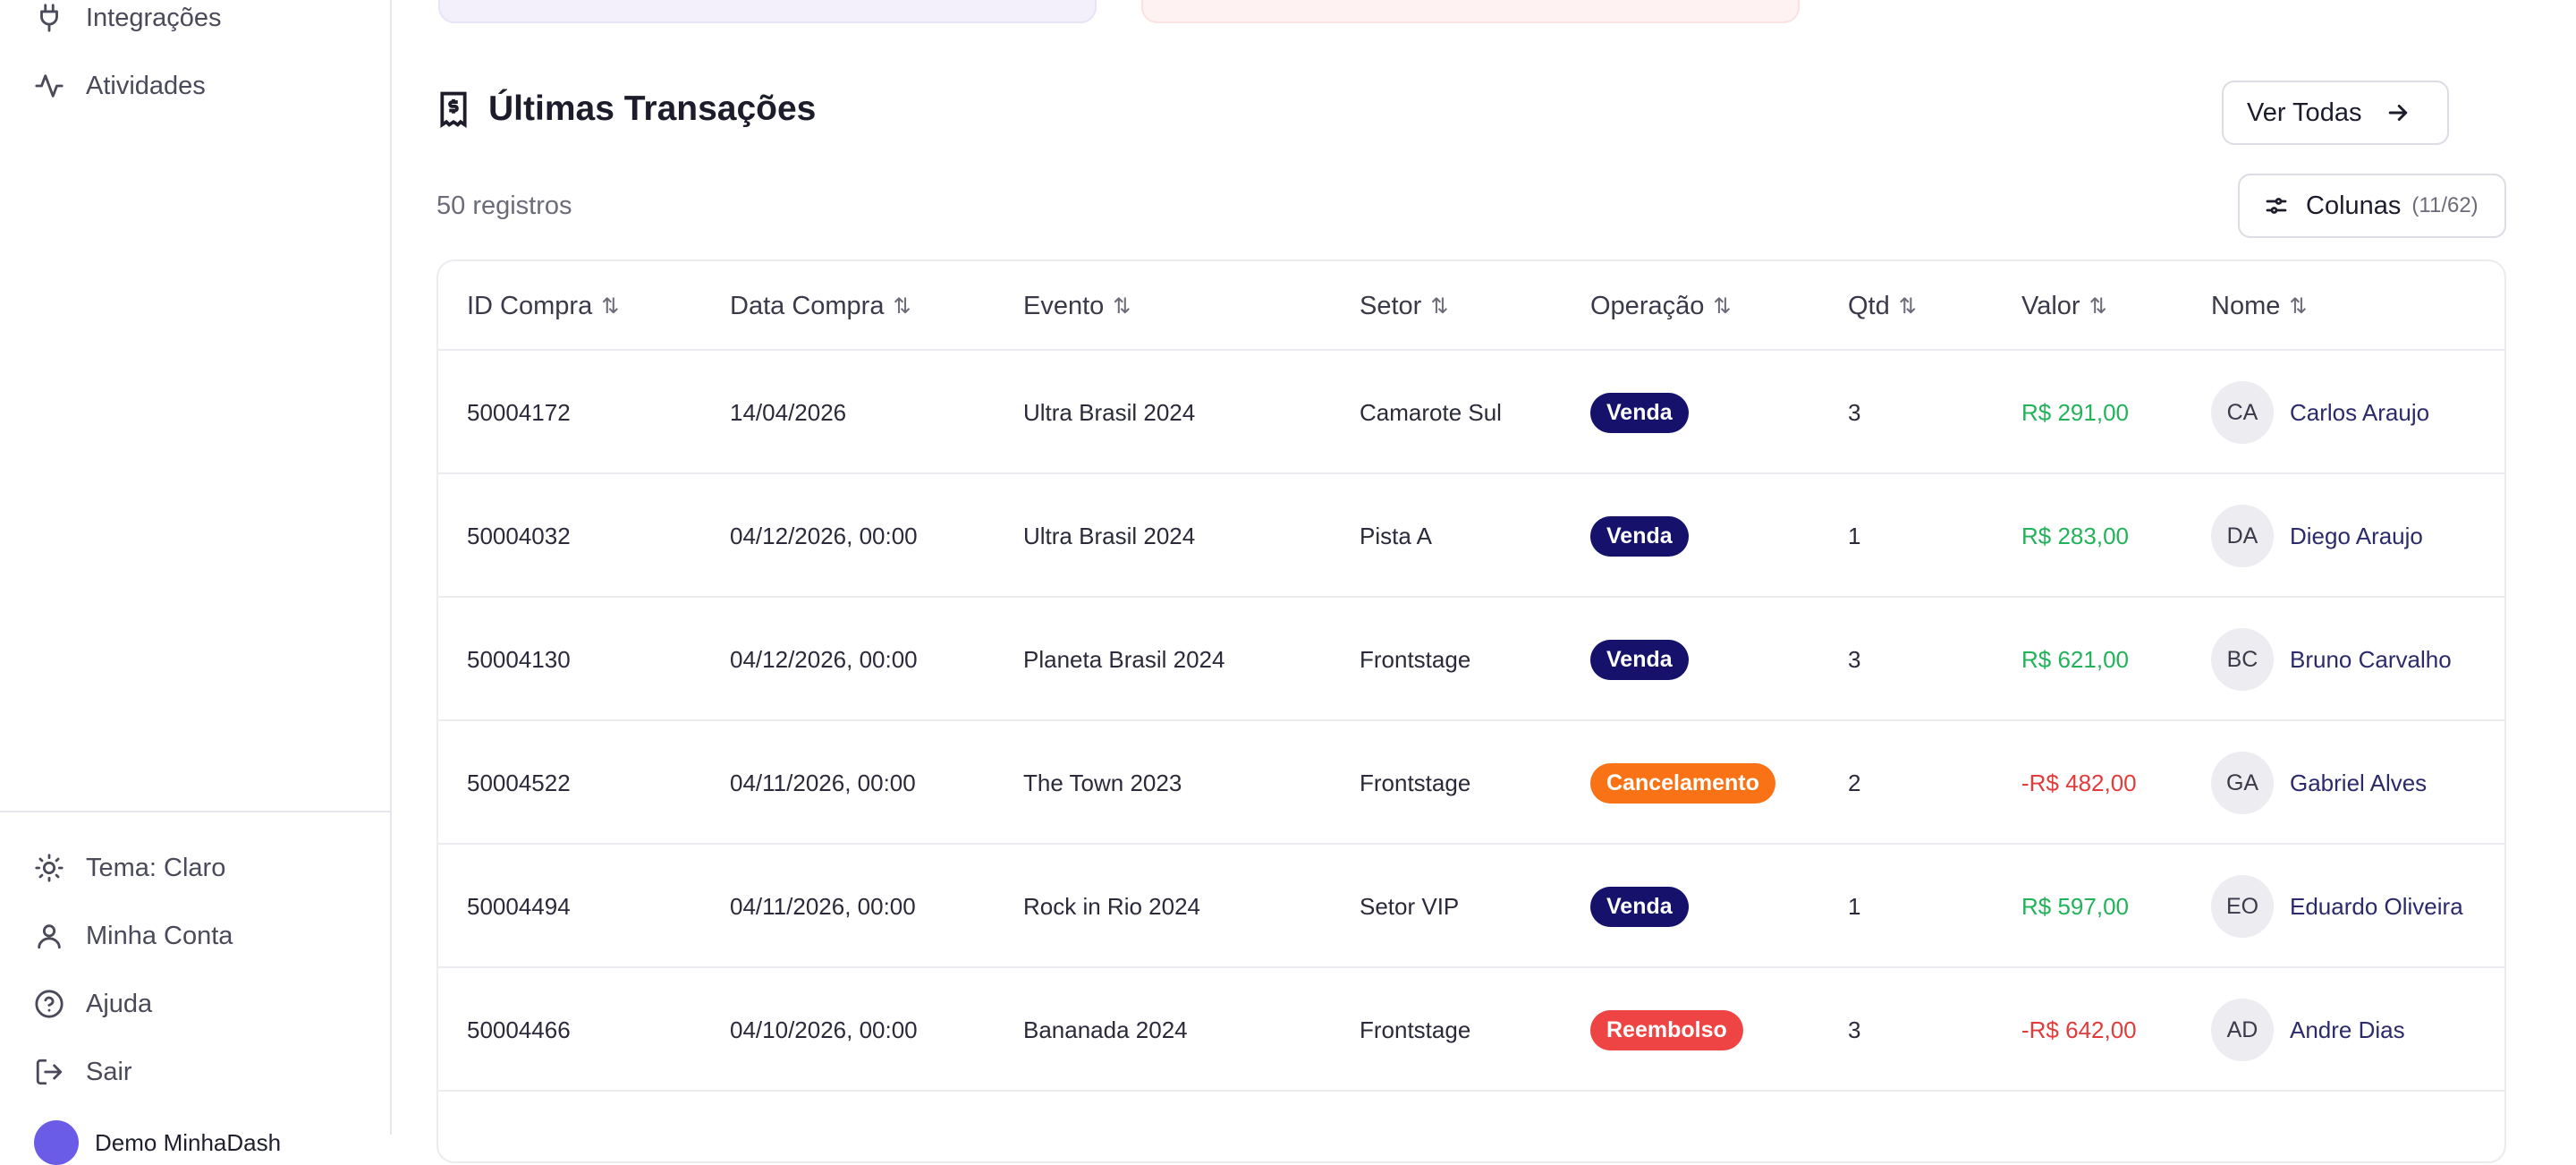 This screenshot has width=2576, height=1165. What do you see at coordinates (2359, 413) in the screenshot?
I see `customer-name: Carlos Araujo` at bounding box center [2359, 413].